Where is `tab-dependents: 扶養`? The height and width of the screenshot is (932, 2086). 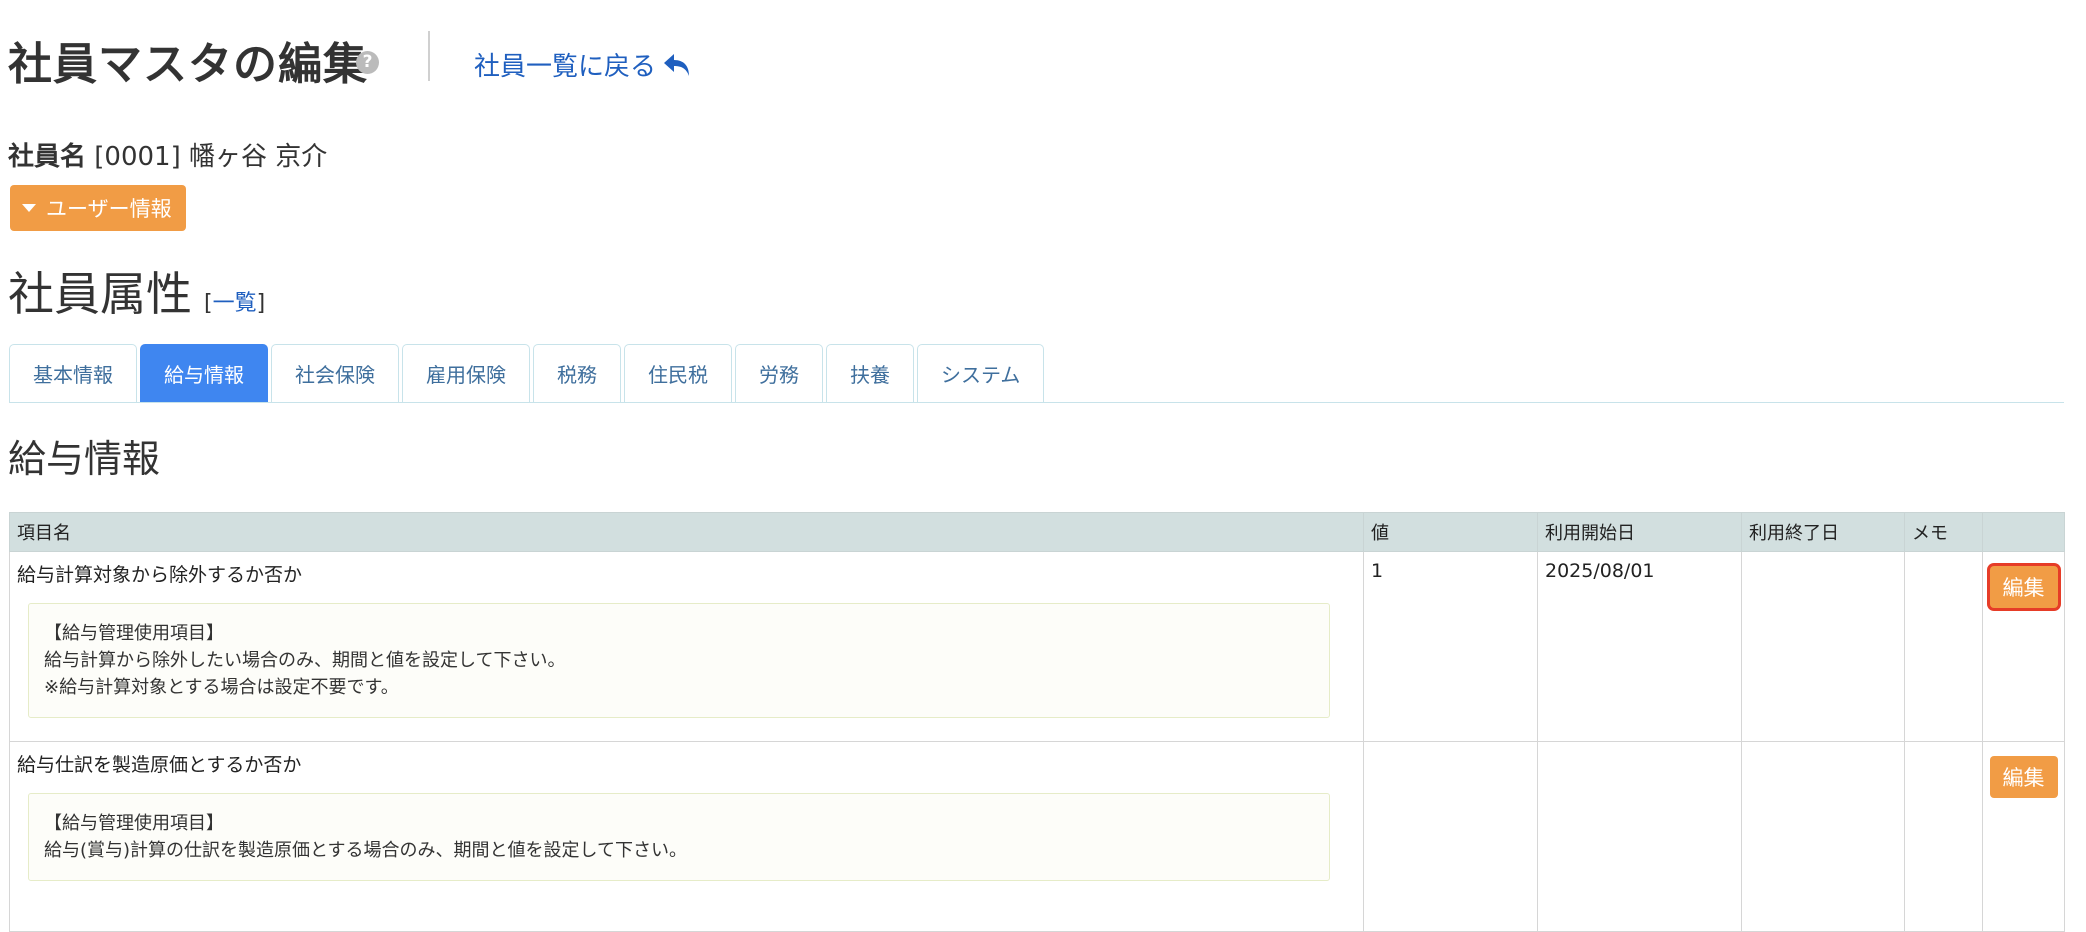
tab-dependents: 扶養 is located at coordinates (870, 373).